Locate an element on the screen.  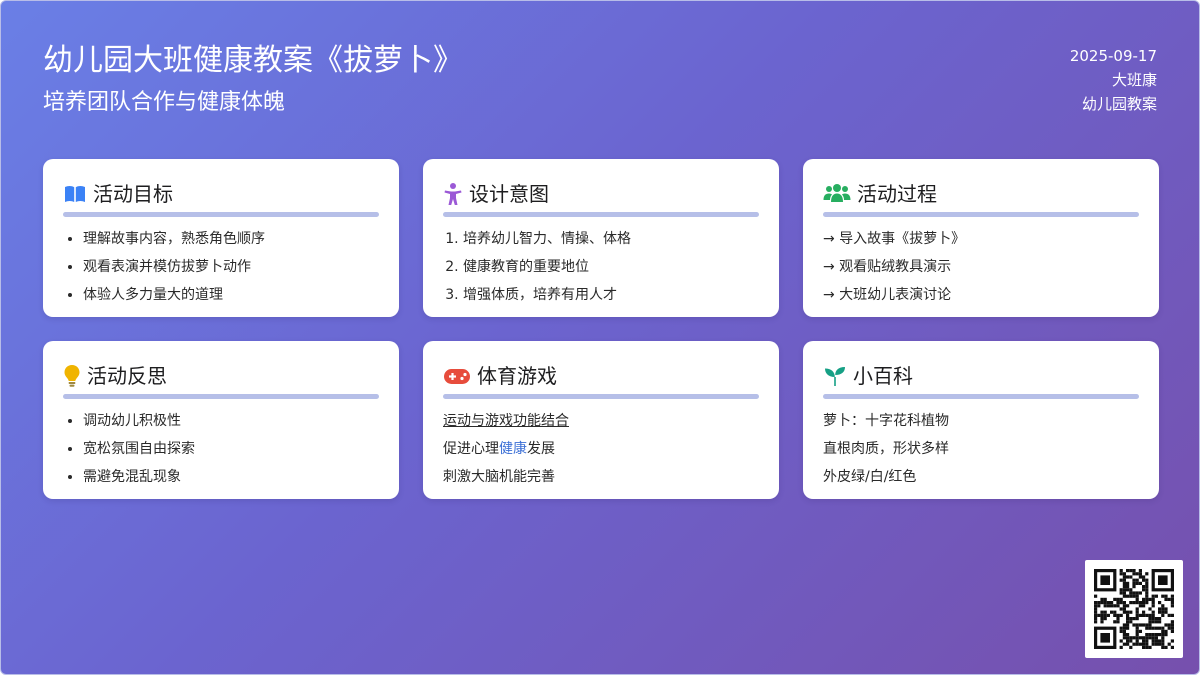
book-icon is located at coordinates (75, 194).